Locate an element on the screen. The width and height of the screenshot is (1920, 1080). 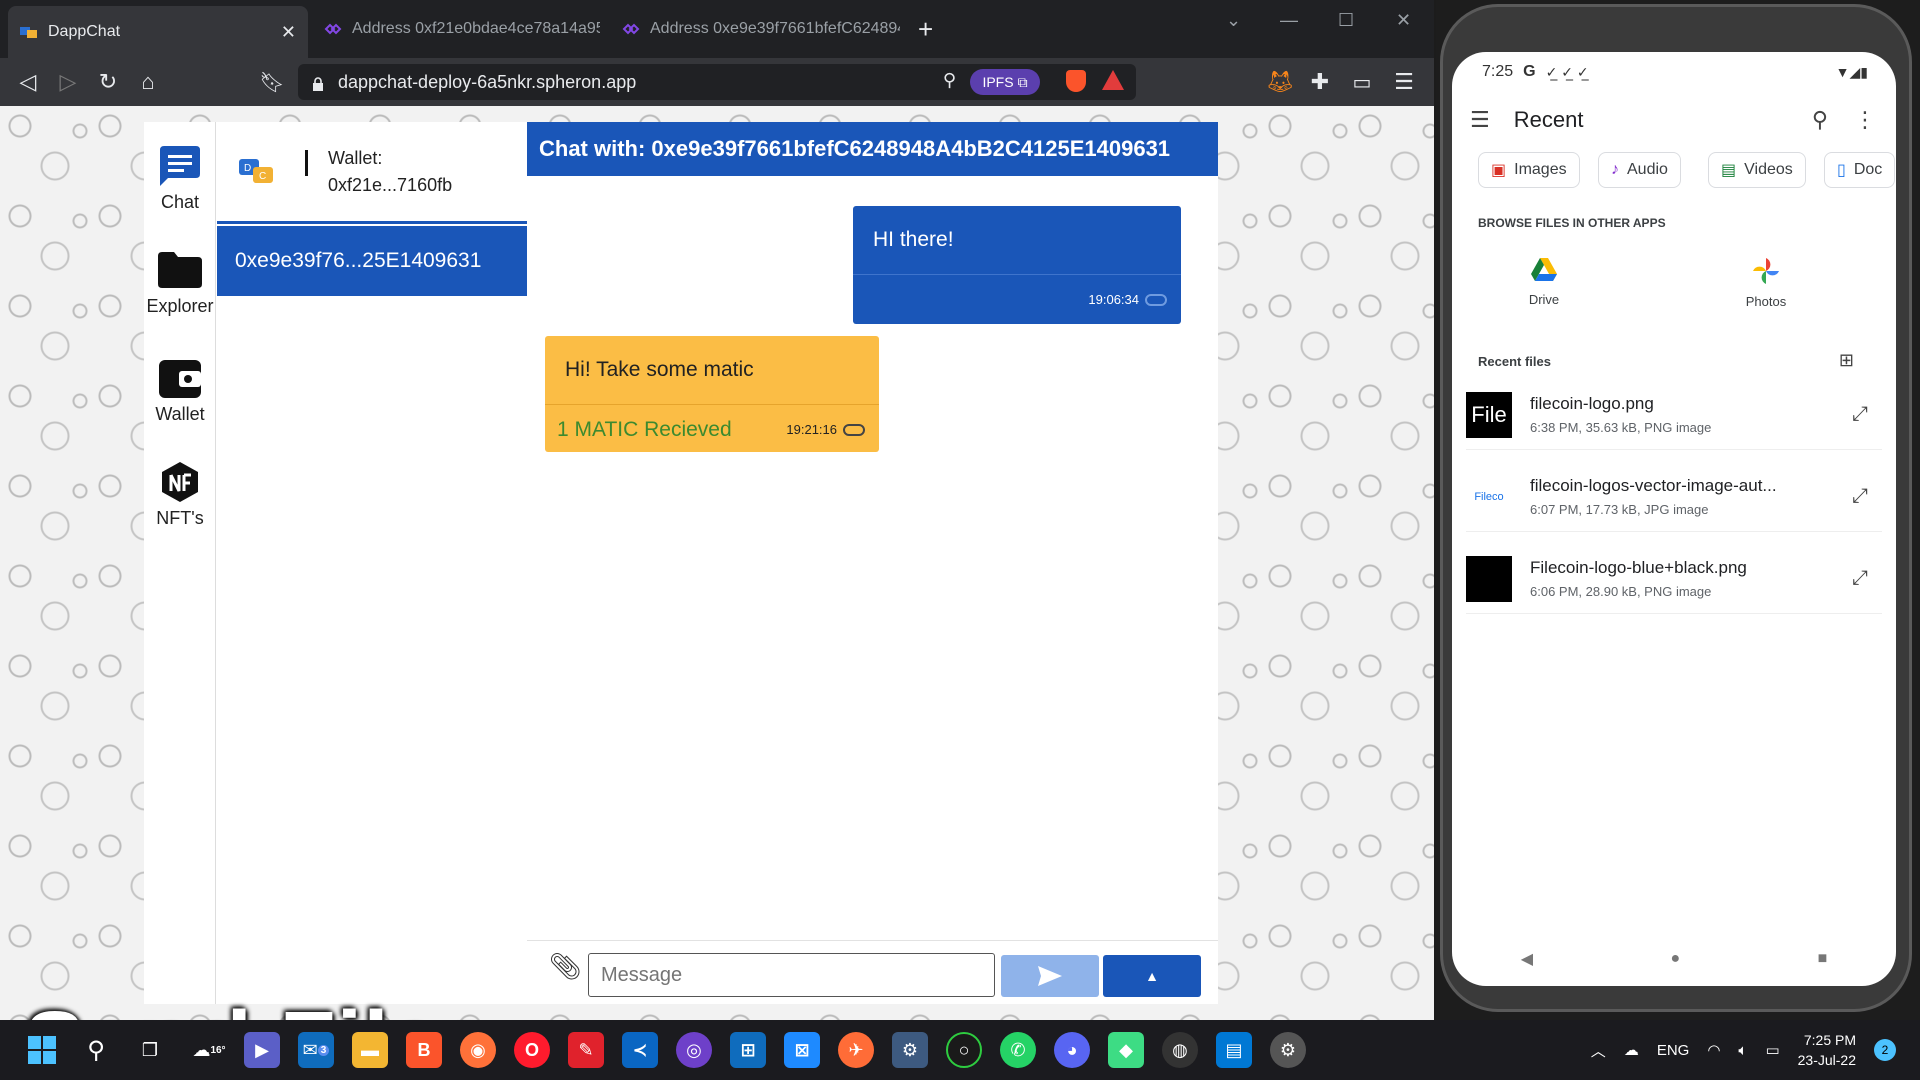
close-tab-icon: ✕ is located at coordinates (284, 32).